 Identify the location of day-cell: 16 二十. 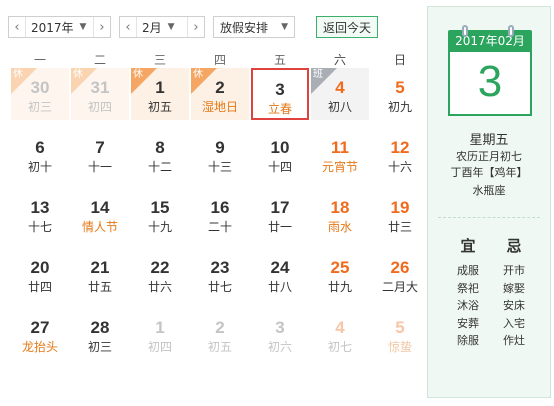
(220, 214).